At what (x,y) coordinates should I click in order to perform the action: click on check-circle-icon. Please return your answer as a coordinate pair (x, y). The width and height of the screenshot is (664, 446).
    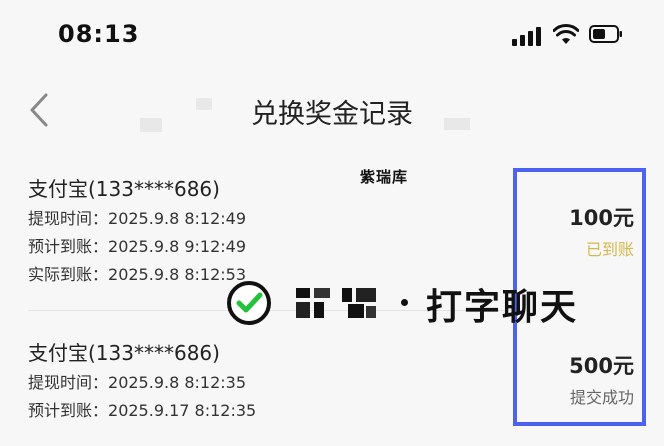
    Looking at the image, I should click on (249, 303).